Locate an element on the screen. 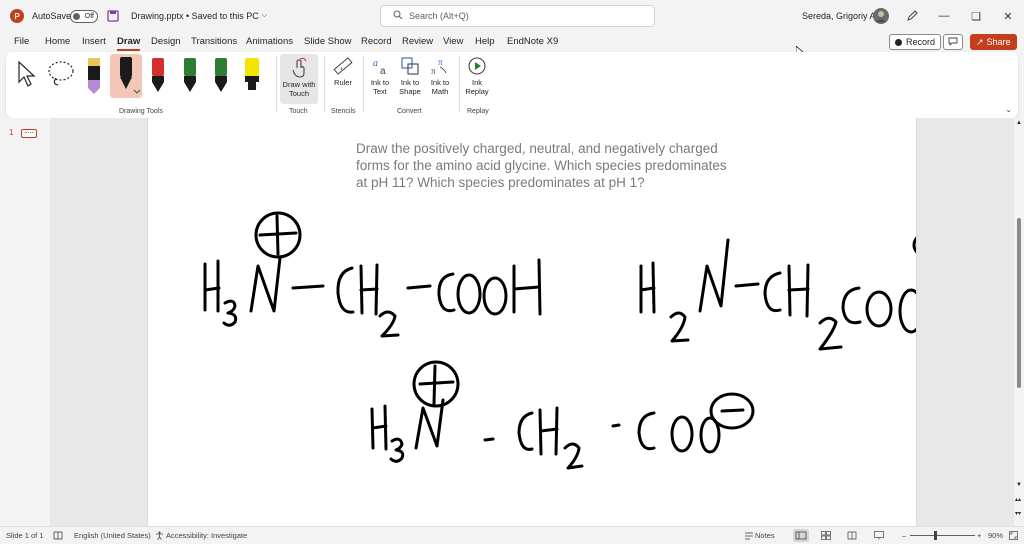 The width and height of the screenshot is (1024, 544). ink-replay-label: Ink Replay is located at coordinates (477, 87).